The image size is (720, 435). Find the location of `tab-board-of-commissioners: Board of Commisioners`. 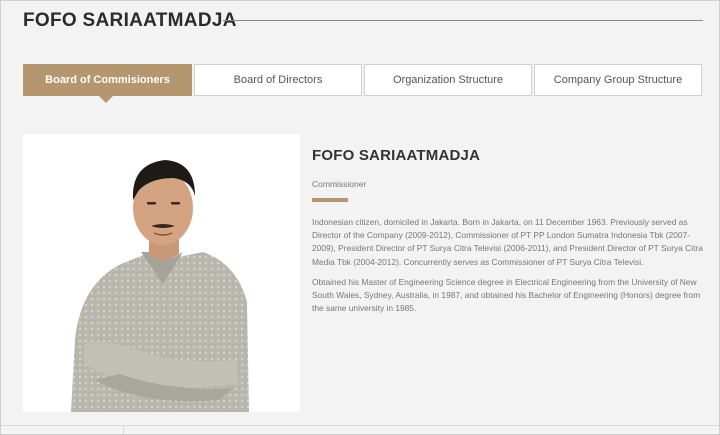

tab-board-of-commissioners: Board of Commisioners is located at coordinates (107, 80).